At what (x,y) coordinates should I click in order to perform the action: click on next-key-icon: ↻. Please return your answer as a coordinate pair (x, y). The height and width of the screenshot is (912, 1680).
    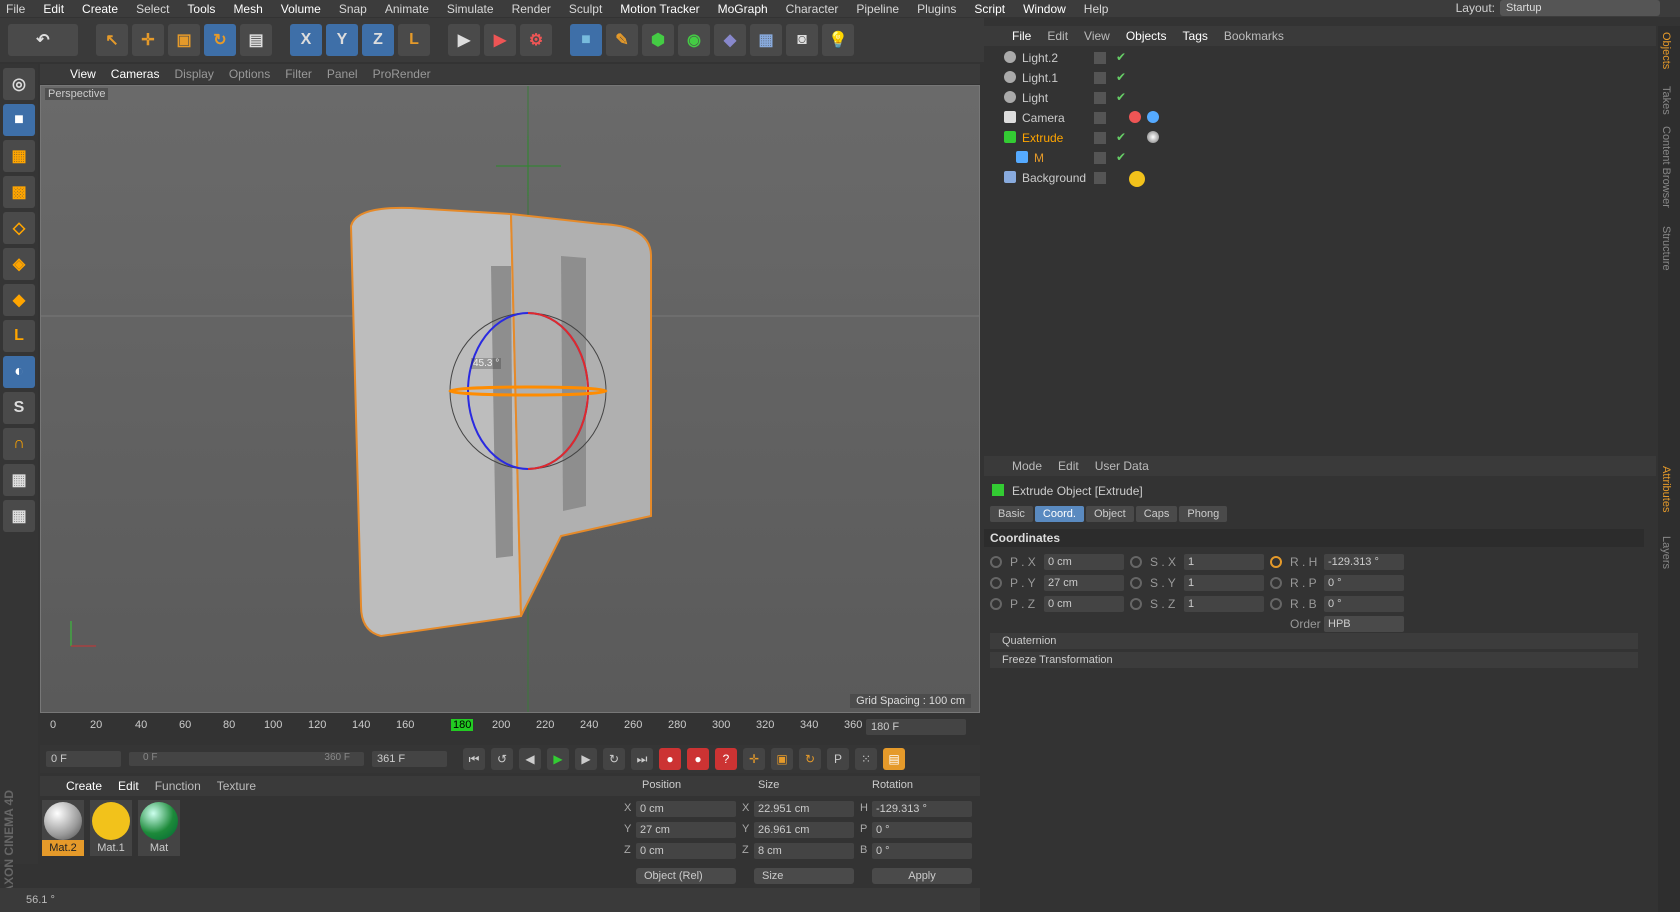
    Looking at the image, I should click on (614, 759).